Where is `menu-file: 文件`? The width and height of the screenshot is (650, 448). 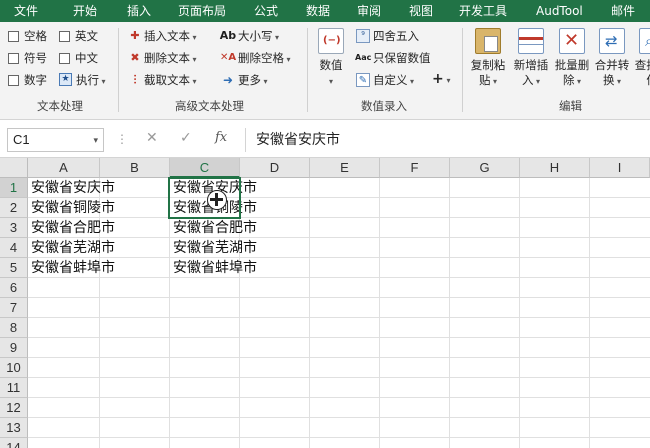 menu-file: 文件 is located at coordinates (26, 11).